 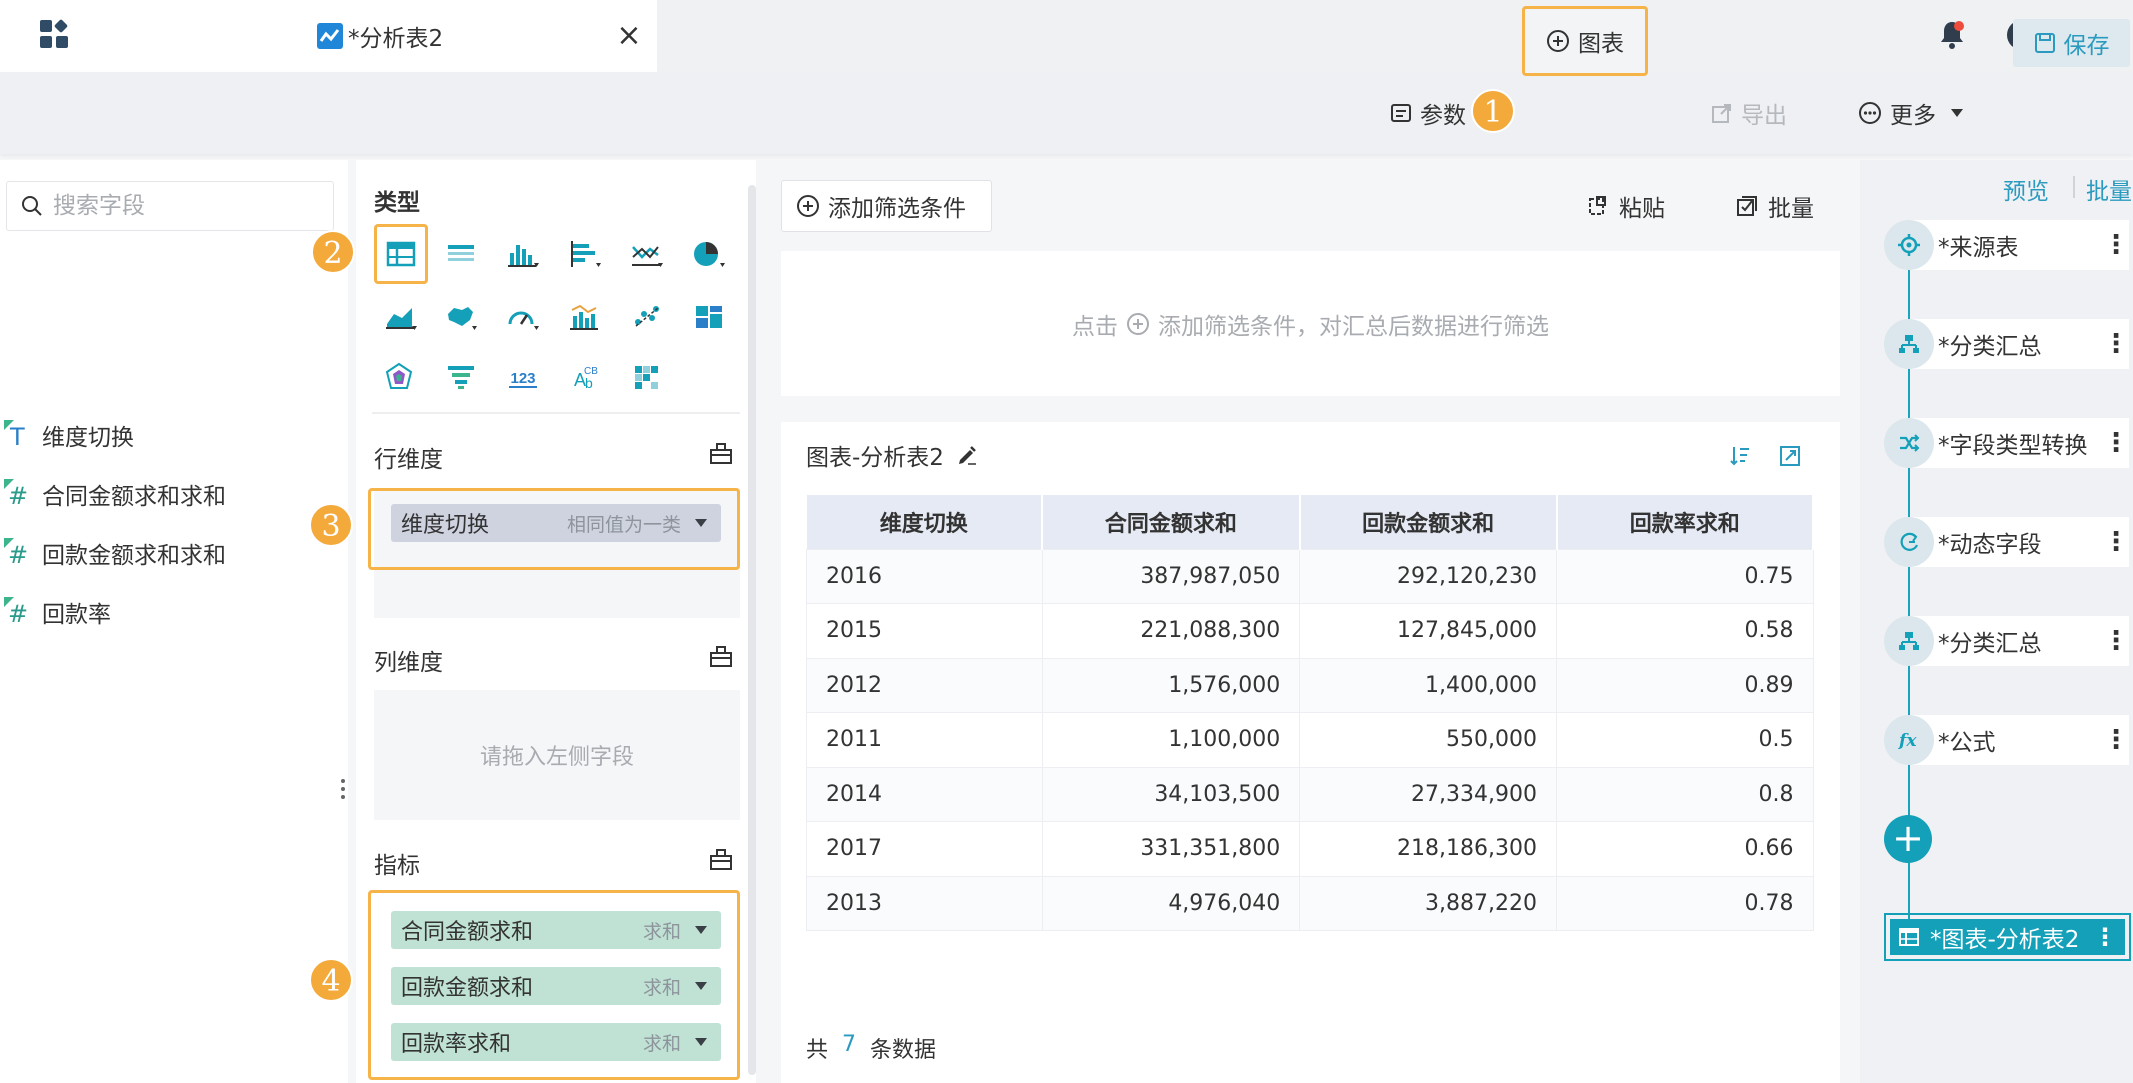 I want to click on gauge-type-icon, so click(x=523, y=317).